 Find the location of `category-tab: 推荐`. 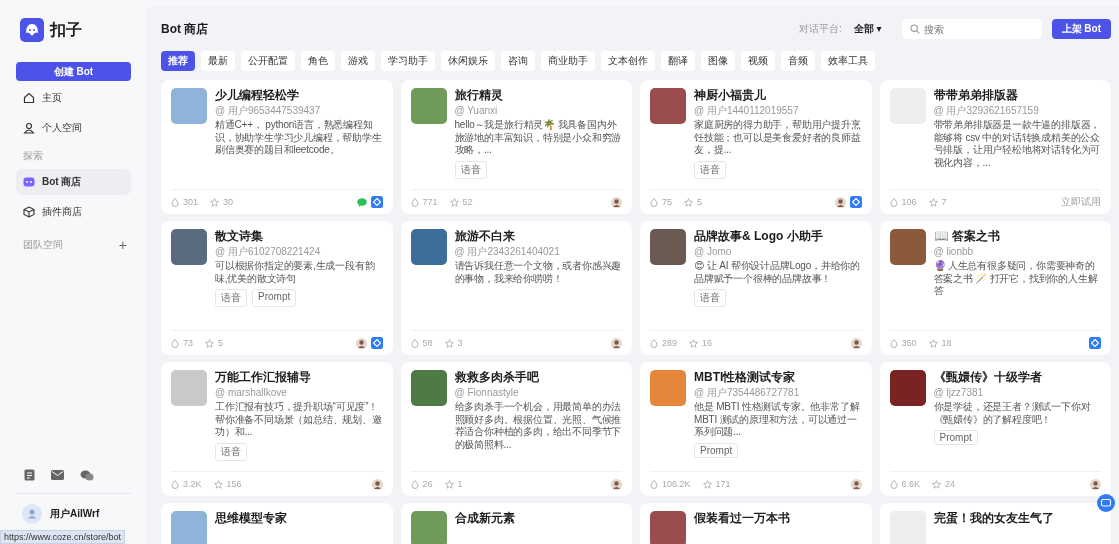

category-tab: 推荐 is located at coordinates (178, 61).